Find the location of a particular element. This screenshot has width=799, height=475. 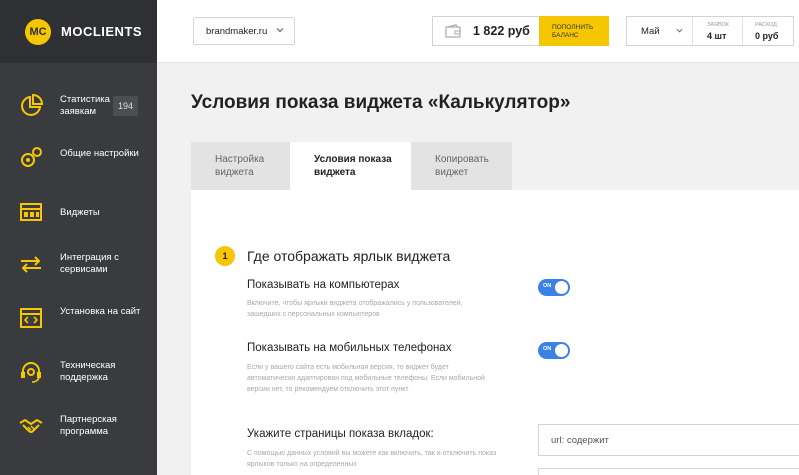

requests-stat: ЗАЯВОК 4 шт is located at coordinates (717, 31).